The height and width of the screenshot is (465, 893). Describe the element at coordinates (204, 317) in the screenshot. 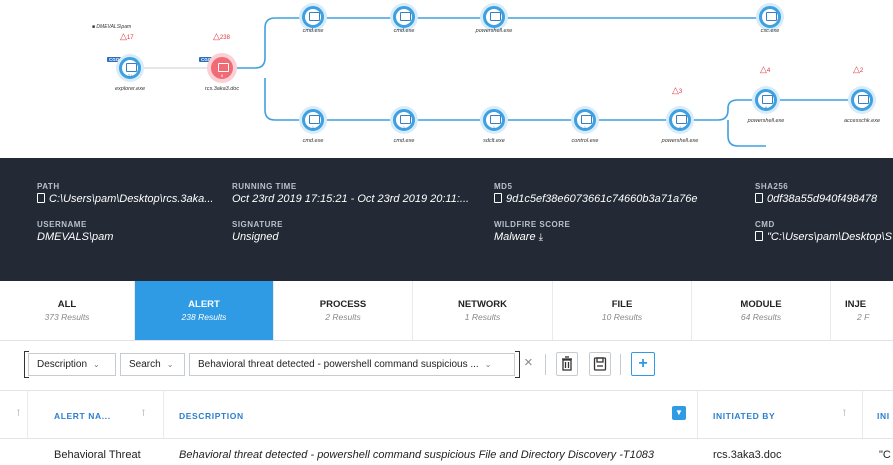

I see `tab-count: 238 Results` at that location.